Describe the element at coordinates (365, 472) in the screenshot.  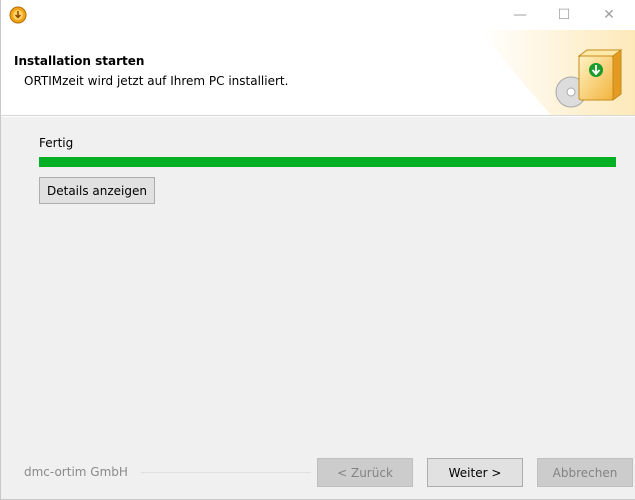
I see `back-button: < Zurück` at that location.